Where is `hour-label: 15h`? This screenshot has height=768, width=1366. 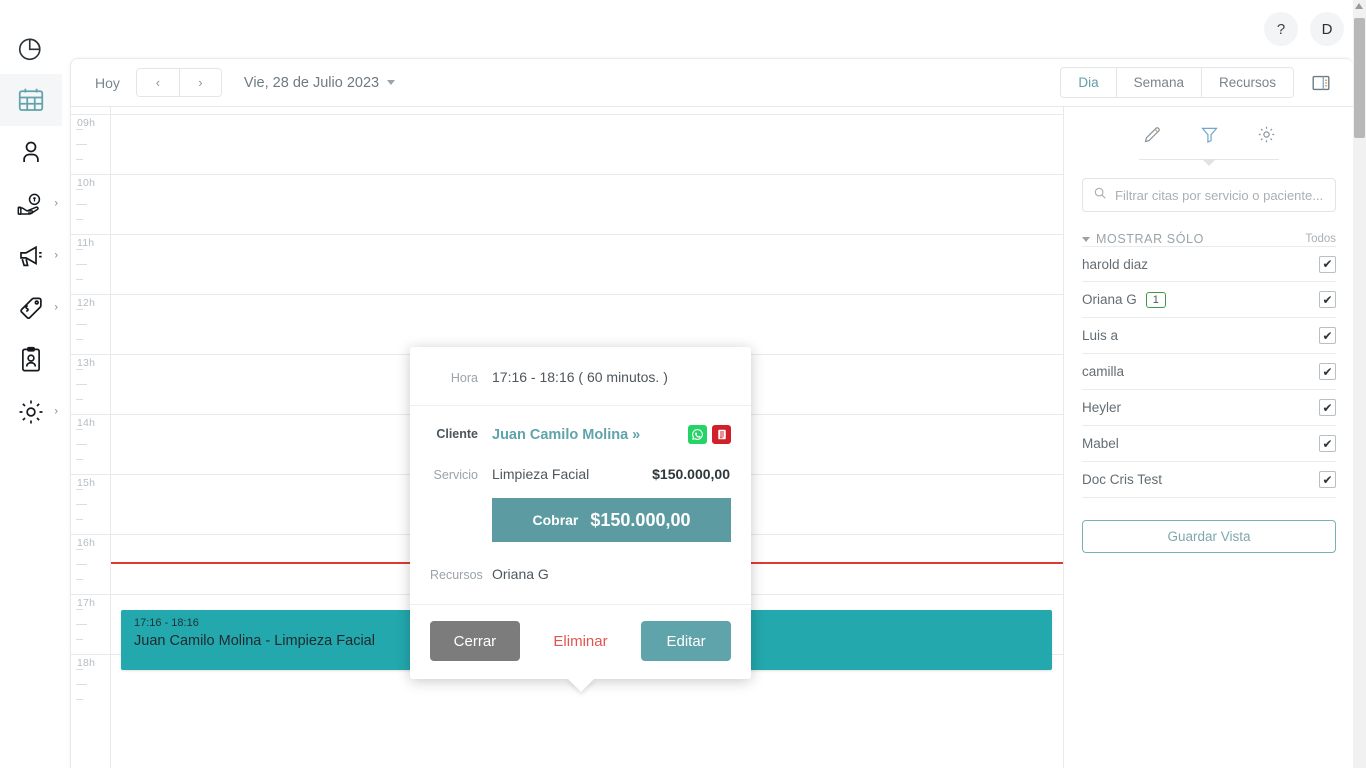
hour-label: 15h is located at coordinates (86, 483).